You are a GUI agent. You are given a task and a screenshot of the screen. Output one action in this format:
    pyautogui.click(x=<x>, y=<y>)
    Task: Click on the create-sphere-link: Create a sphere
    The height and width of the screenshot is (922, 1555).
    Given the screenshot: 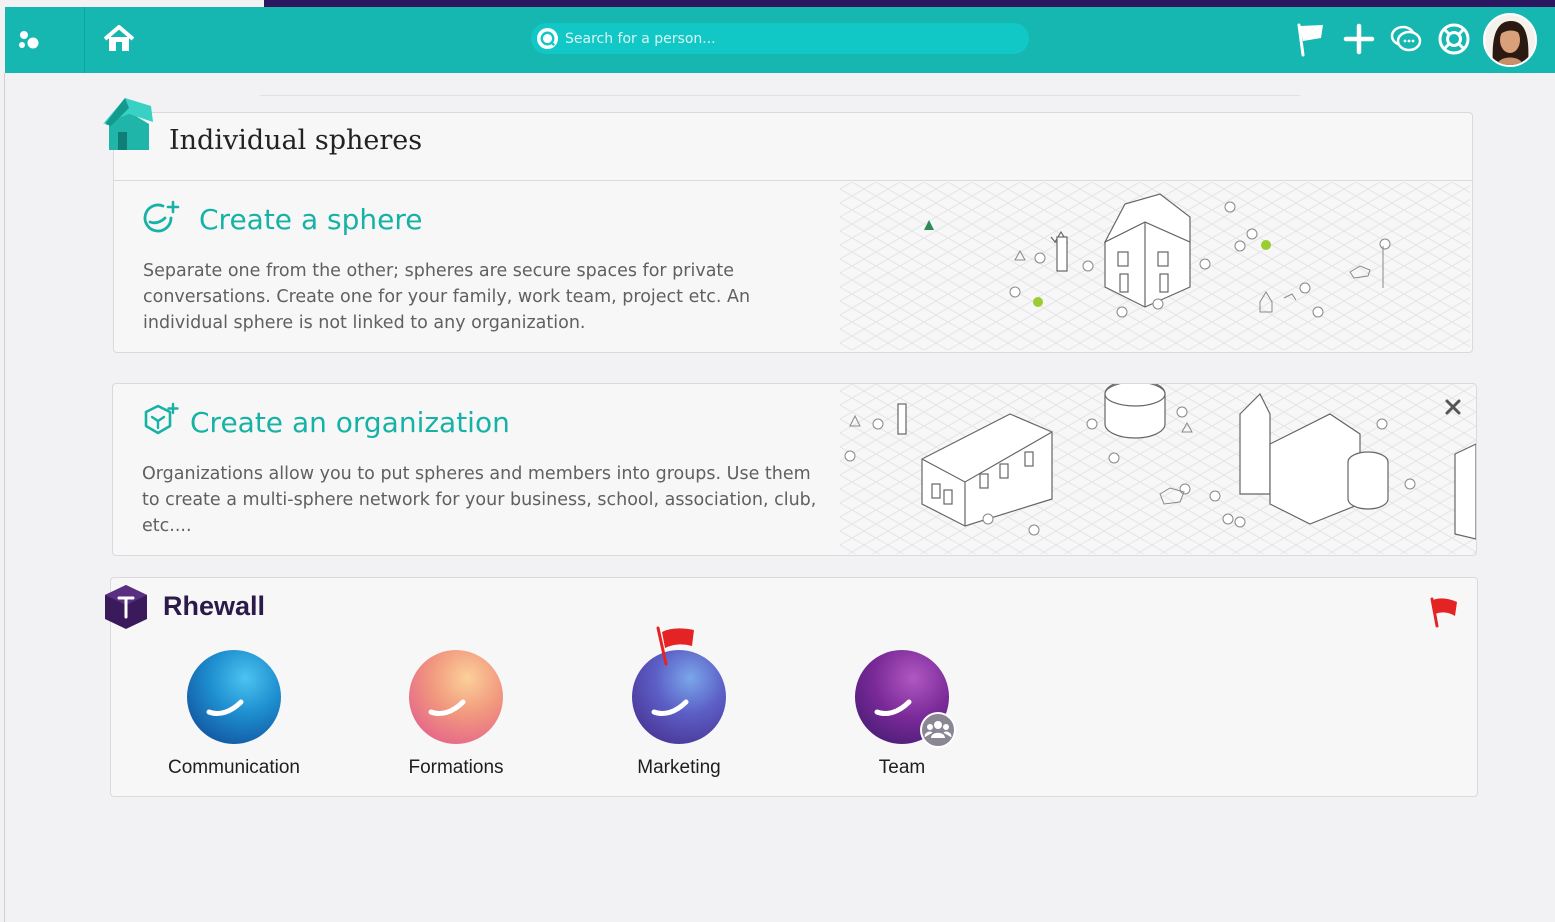 What is the action you would take?
    pyautogui.click(x=310, y=219)
    